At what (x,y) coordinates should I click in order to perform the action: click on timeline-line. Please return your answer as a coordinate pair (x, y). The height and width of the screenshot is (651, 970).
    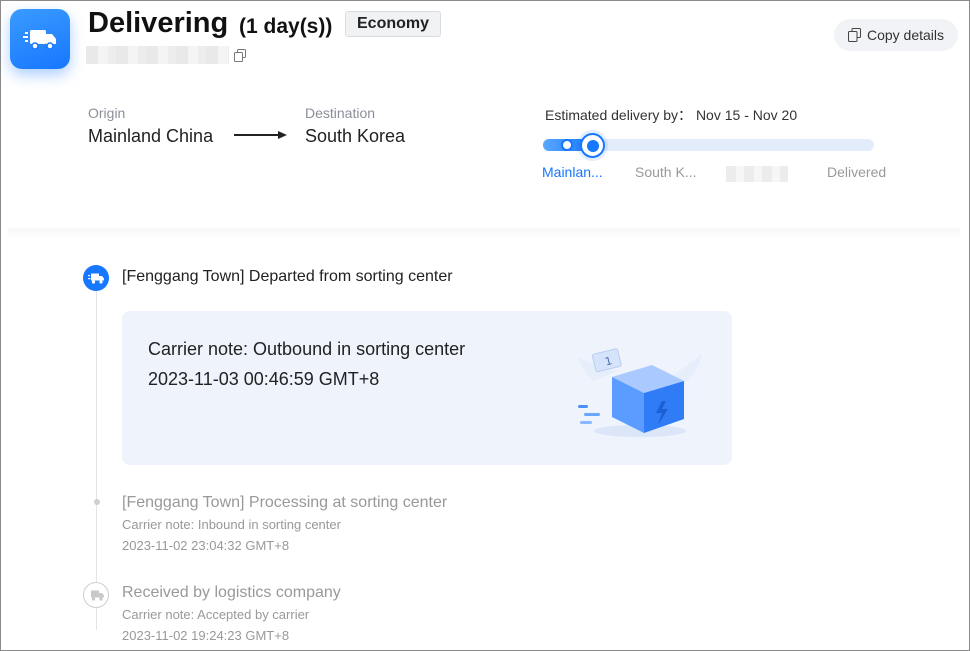
    Looking at the image, I should click on (96, 460).